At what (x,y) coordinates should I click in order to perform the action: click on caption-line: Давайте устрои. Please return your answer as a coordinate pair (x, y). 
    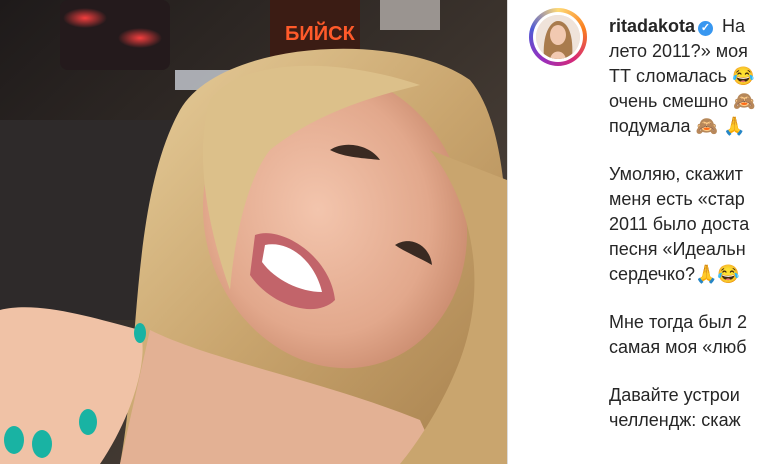
    Looking at the image, I should click on (674, 395).